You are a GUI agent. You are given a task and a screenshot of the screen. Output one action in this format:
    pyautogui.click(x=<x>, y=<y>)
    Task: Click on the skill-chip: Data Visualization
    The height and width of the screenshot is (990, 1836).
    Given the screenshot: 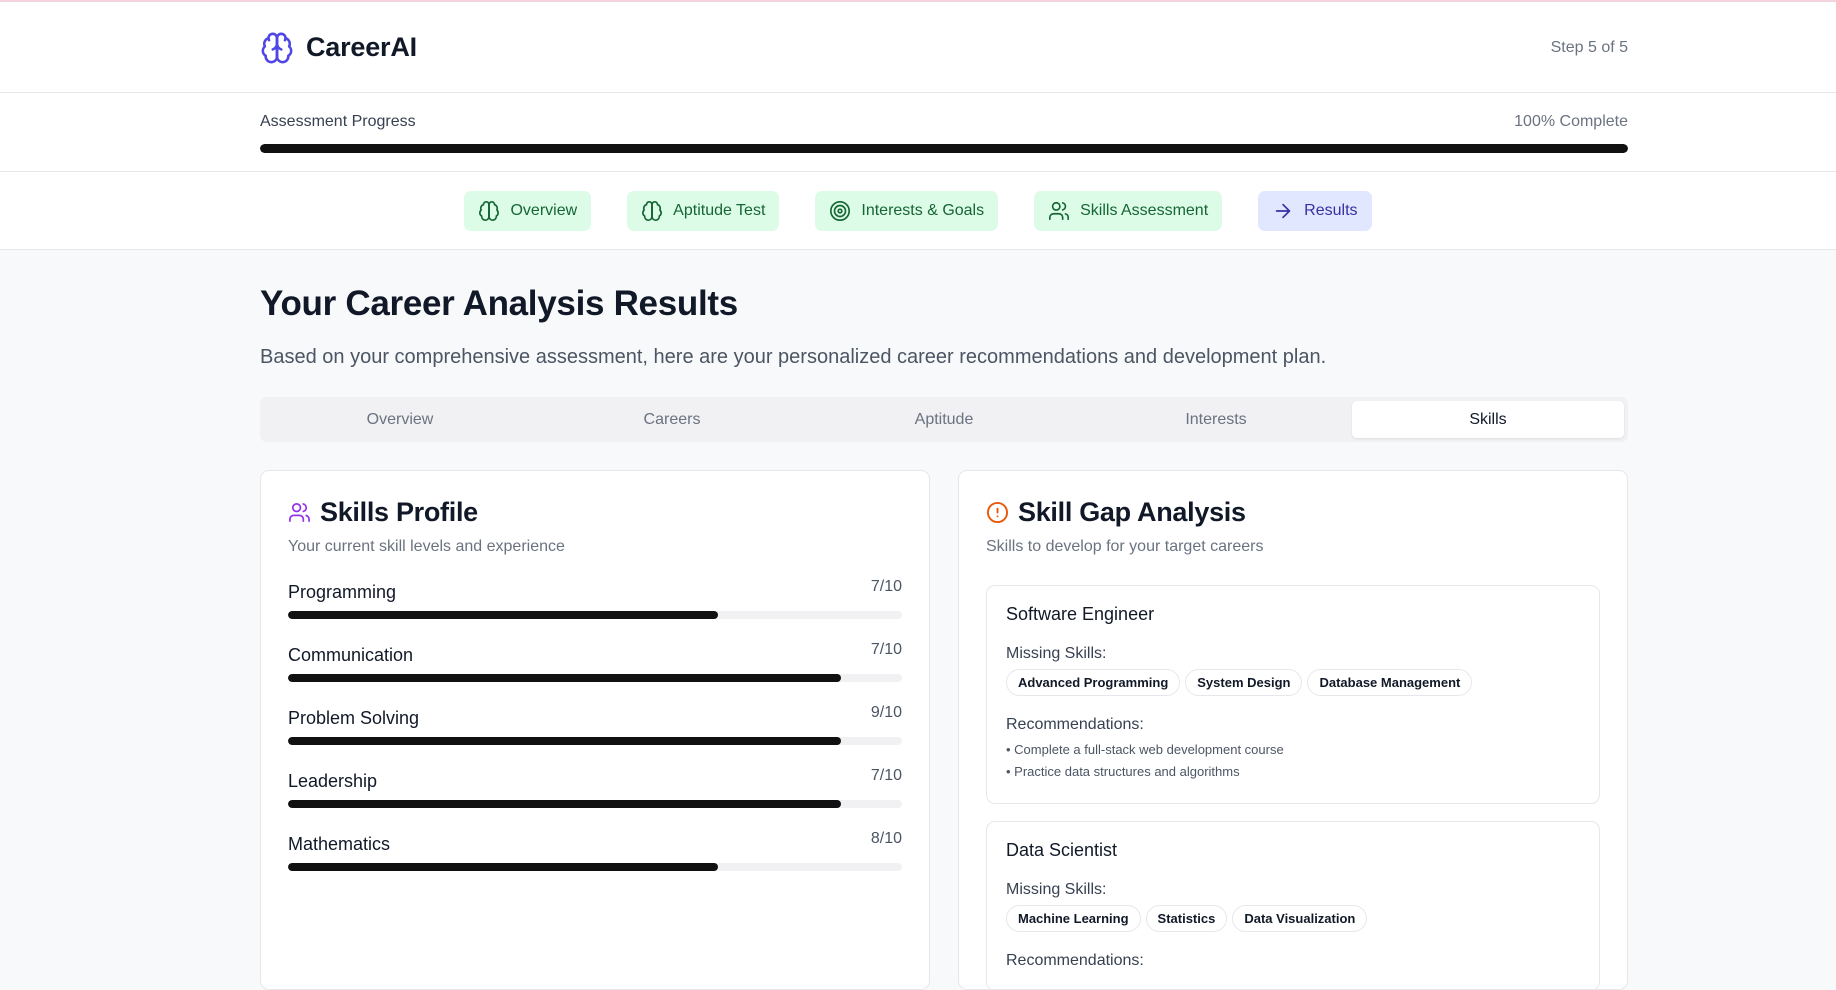 What is the action you would take?
    pyautogui.click(x=1300, y=918)
    